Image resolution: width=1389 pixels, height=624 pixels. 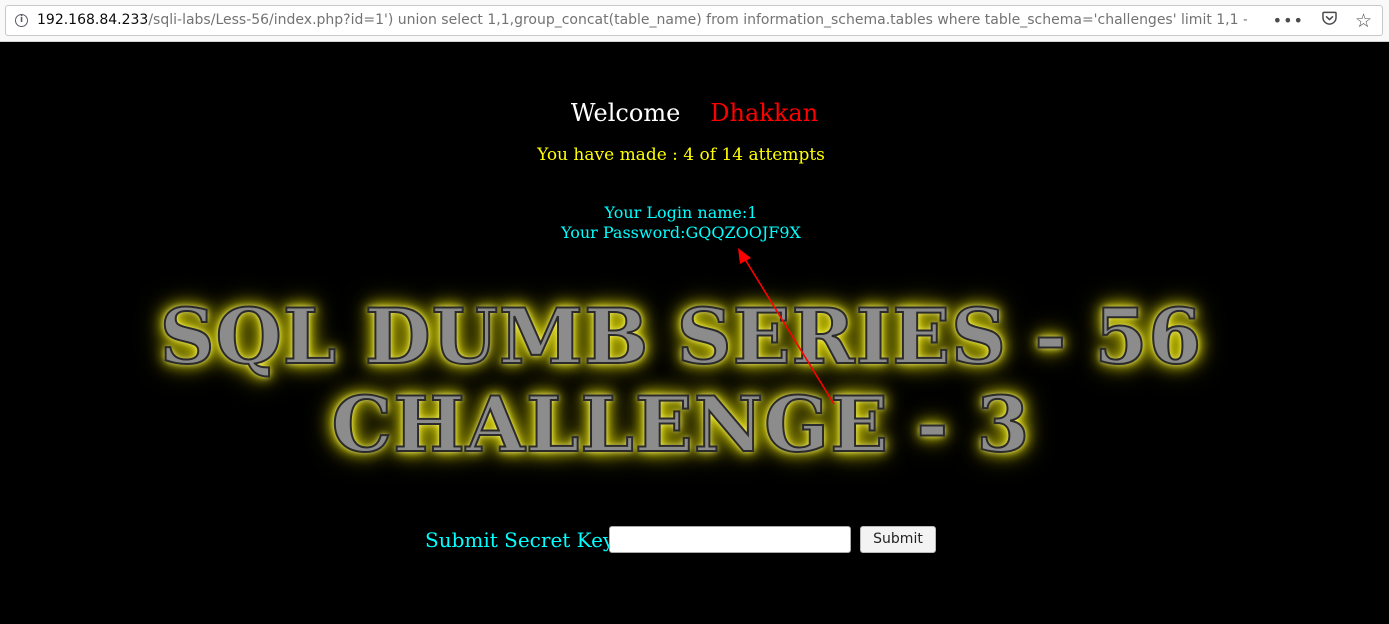 I want to click on secret-key-label: Submit Secret Key:, so click(x=523, y=540).